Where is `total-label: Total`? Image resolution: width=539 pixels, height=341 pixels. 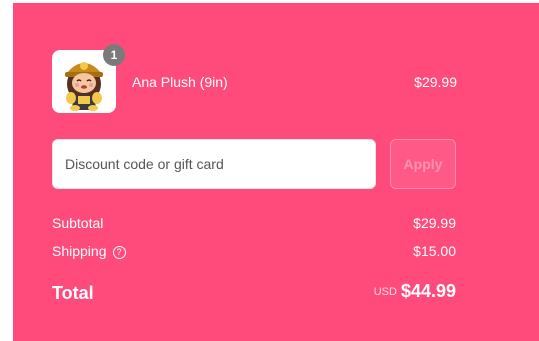
total-label: Total is located at coordinates (73, 293).